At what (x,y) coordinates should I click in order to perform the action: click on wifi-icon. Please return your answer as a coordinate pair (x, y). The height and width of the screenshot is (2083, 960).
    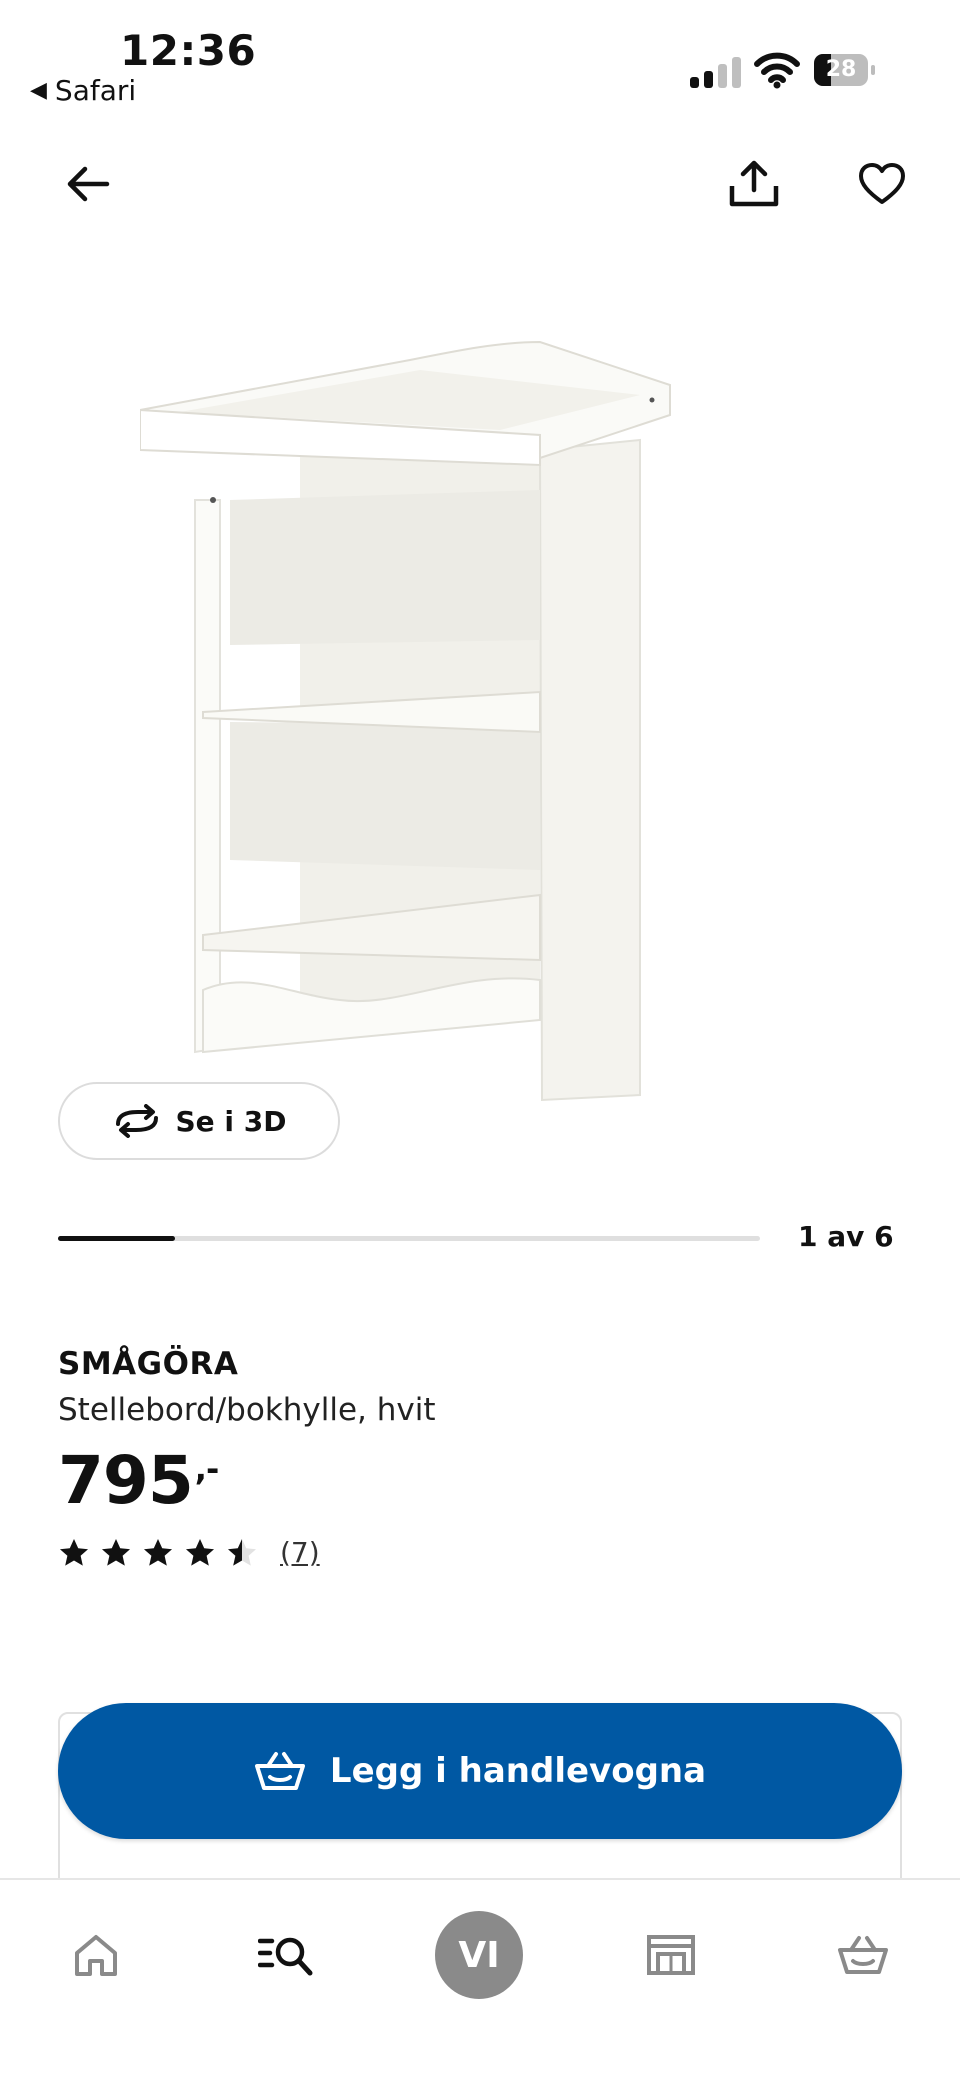
    Looking at the image, I should click on (777, 70).